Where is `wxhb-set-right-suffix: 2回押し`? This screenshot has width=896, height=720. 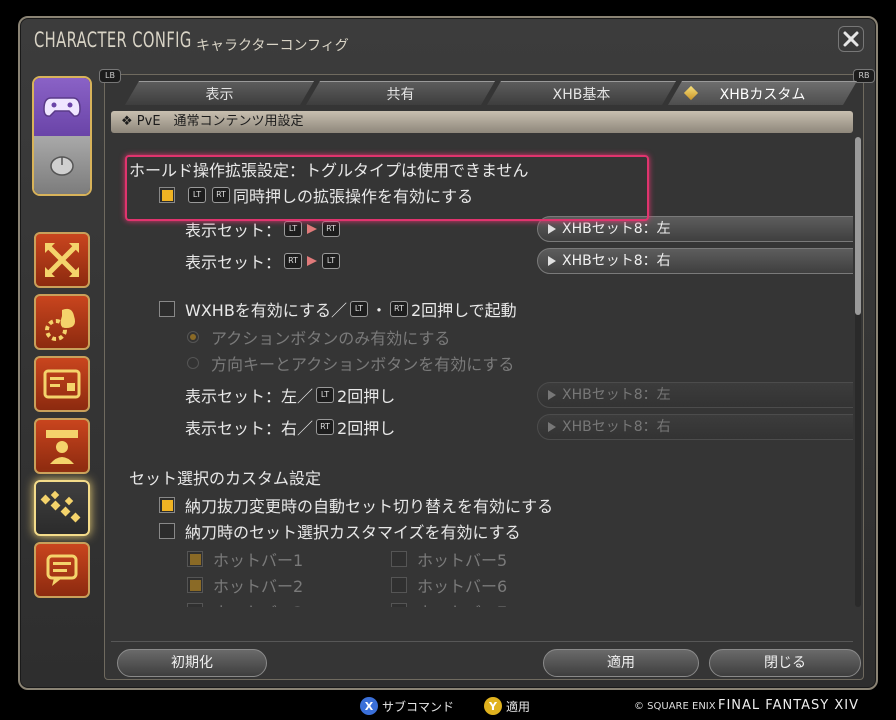 wxhb-set-right-suffix: 2回押し is located at coordinates (366, 428).